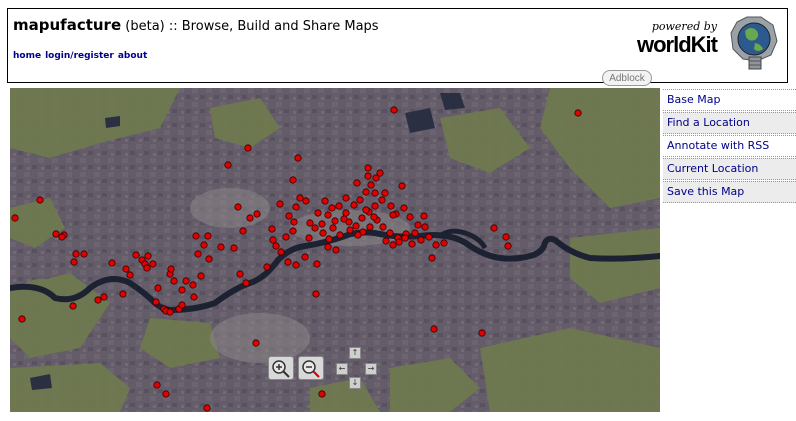 This screenshot has width=796, height=421. I want to click on powered-by-badge: powered by worldKit, so click(677, 39).